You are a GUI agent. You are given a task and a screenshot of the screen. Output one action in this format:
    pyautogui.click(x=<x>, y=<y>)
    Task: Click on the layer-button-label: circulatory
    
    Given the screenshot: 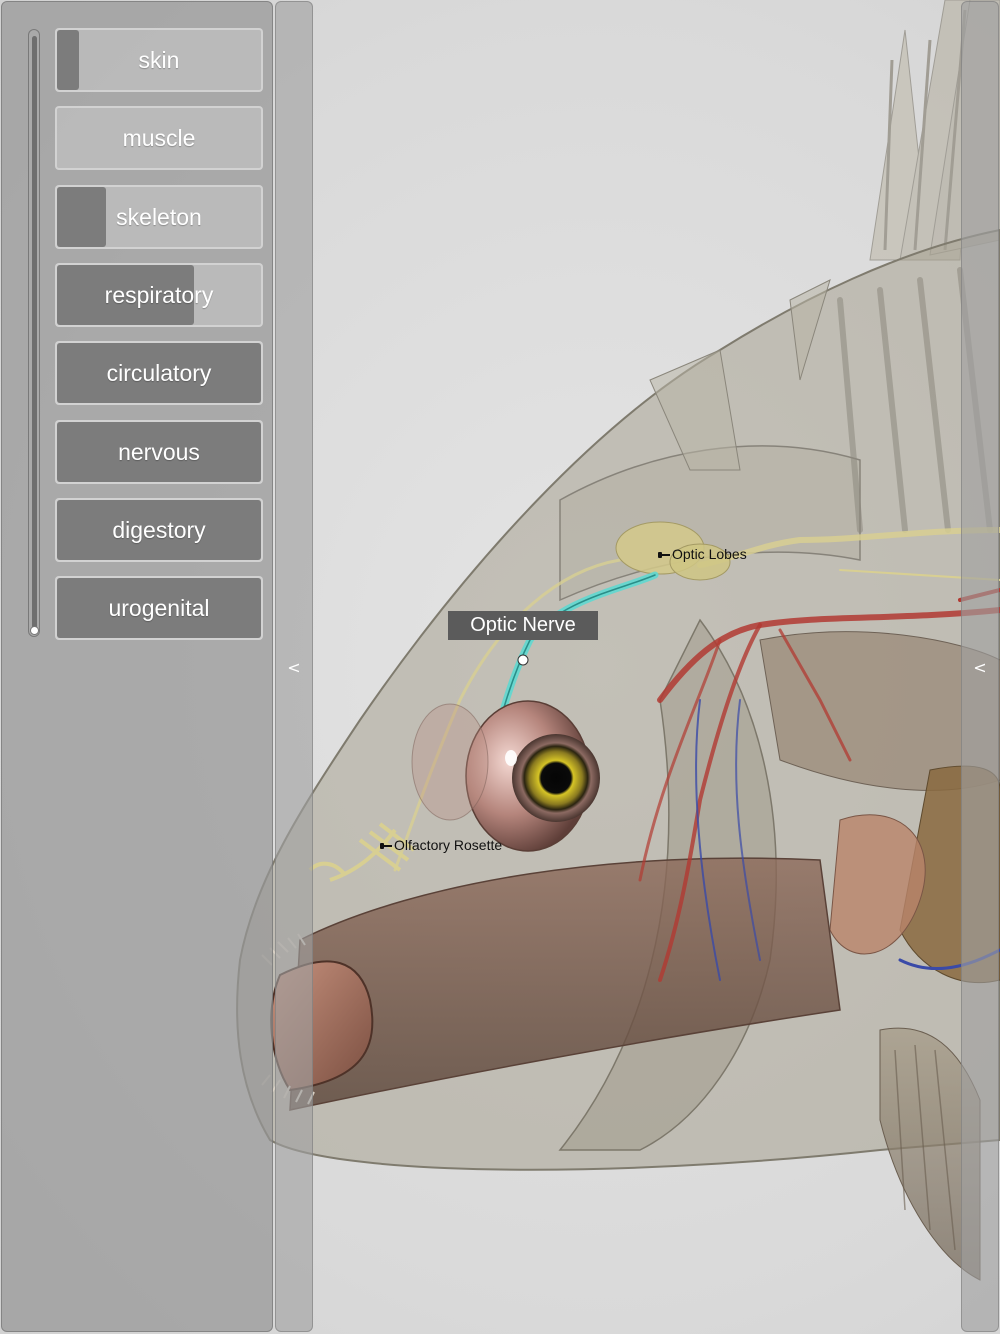 What is the action you would take?
    pyautogui.click(x=159, y=372)
    